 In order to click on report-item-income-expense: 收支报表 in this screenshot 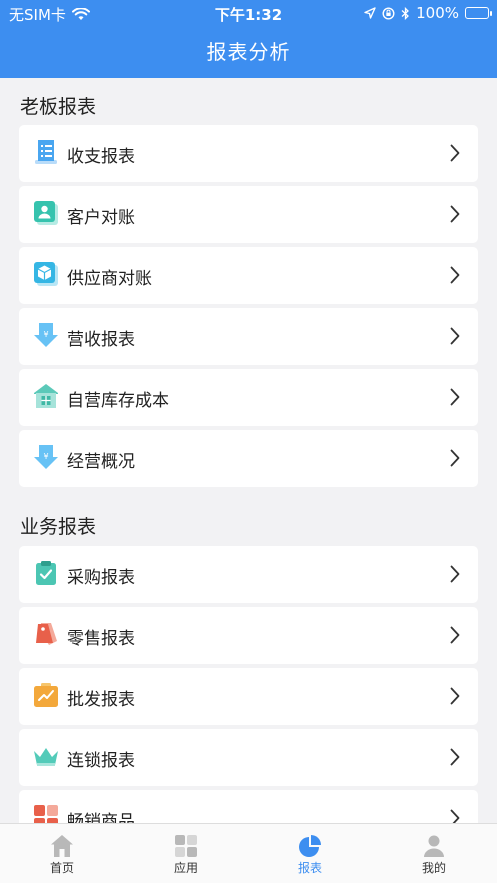, I will do `click(248, 153)`.